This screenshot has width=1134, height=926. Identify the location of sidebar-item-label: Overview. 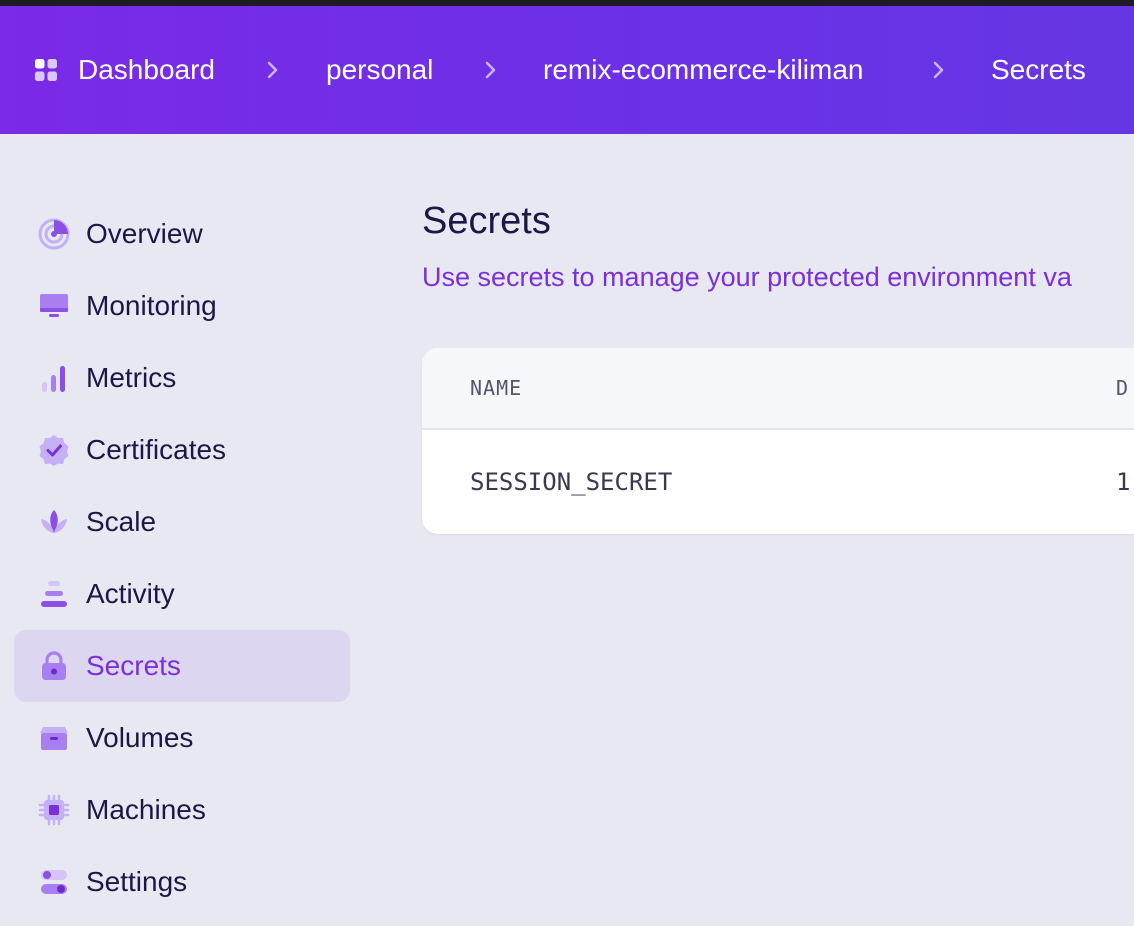
(144, 233).